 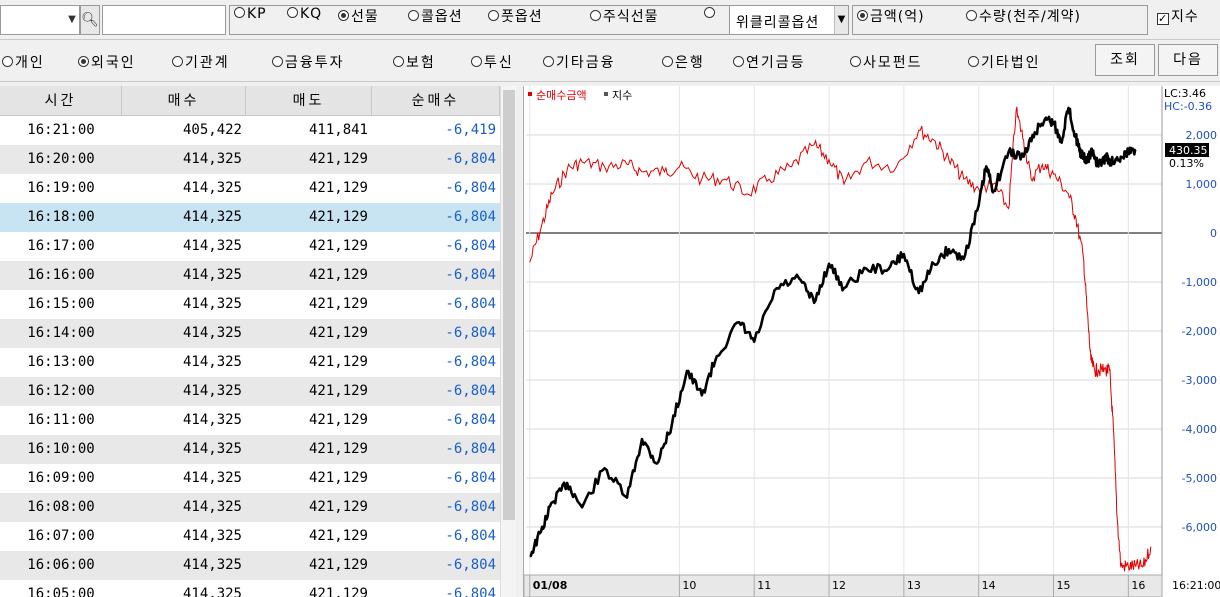 I want to click on y-tick-label: -3,000, so click(x=1199, y=380).